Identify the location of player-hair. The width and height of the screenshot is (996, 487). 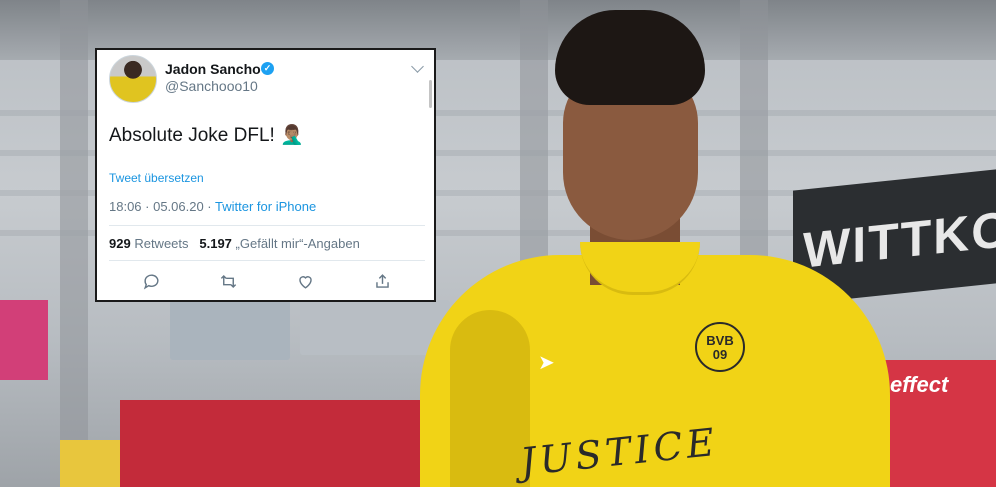
(630, 57).